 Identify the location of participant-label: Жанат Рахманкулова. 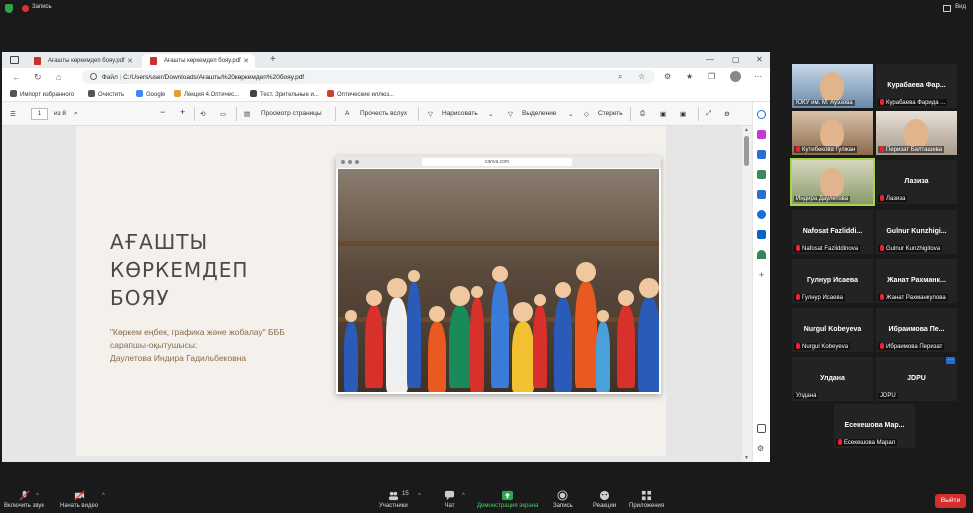
(913, 297).